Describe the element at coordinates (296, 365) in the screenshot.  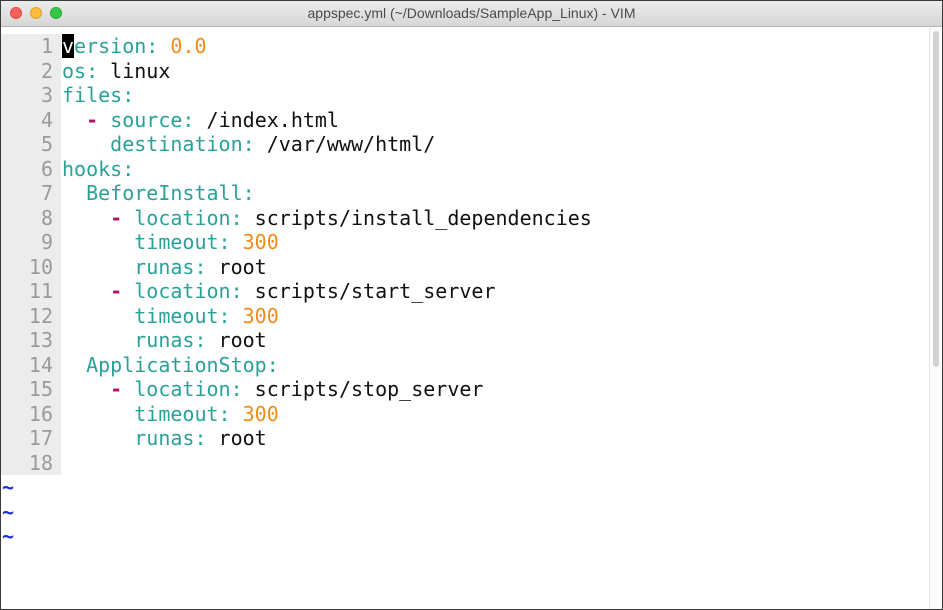
I see `code-line: 14 ApplicationStop:` at that location.